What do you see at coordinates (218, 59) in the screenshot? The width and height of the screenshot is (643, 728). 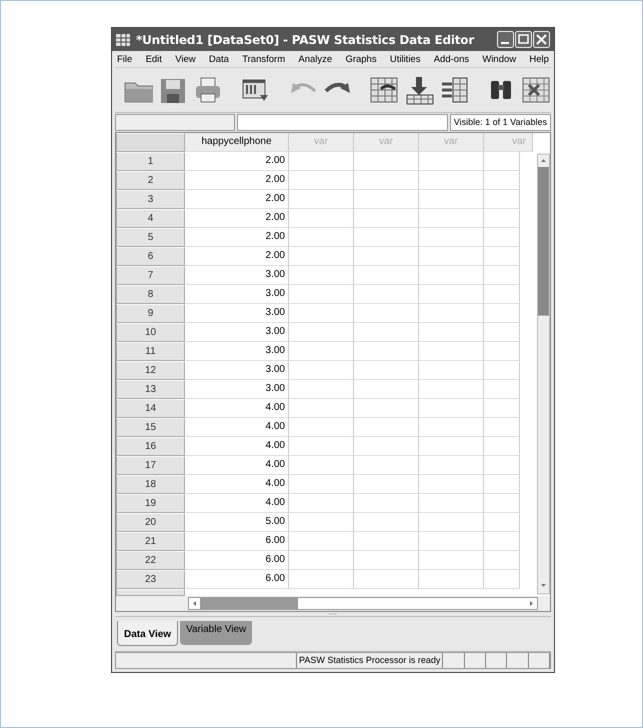 I see `menu-item: Data` at bounding box center [218, 59].